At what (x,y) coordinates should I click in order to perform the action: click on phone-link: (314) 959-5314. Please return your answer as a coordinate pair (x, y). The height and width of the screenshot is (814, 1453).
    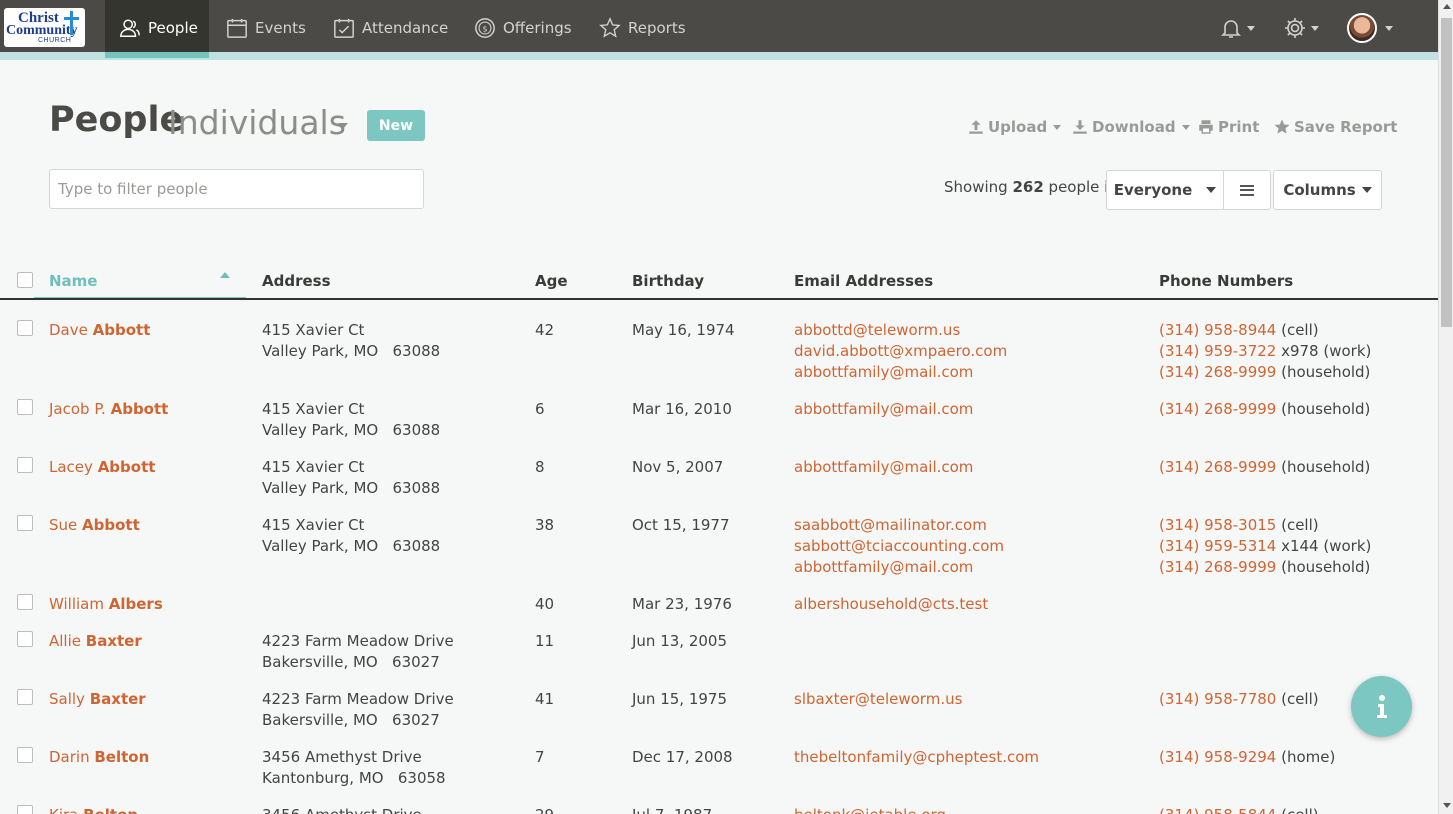
    Looking at the image, I should click on (1217, 546).